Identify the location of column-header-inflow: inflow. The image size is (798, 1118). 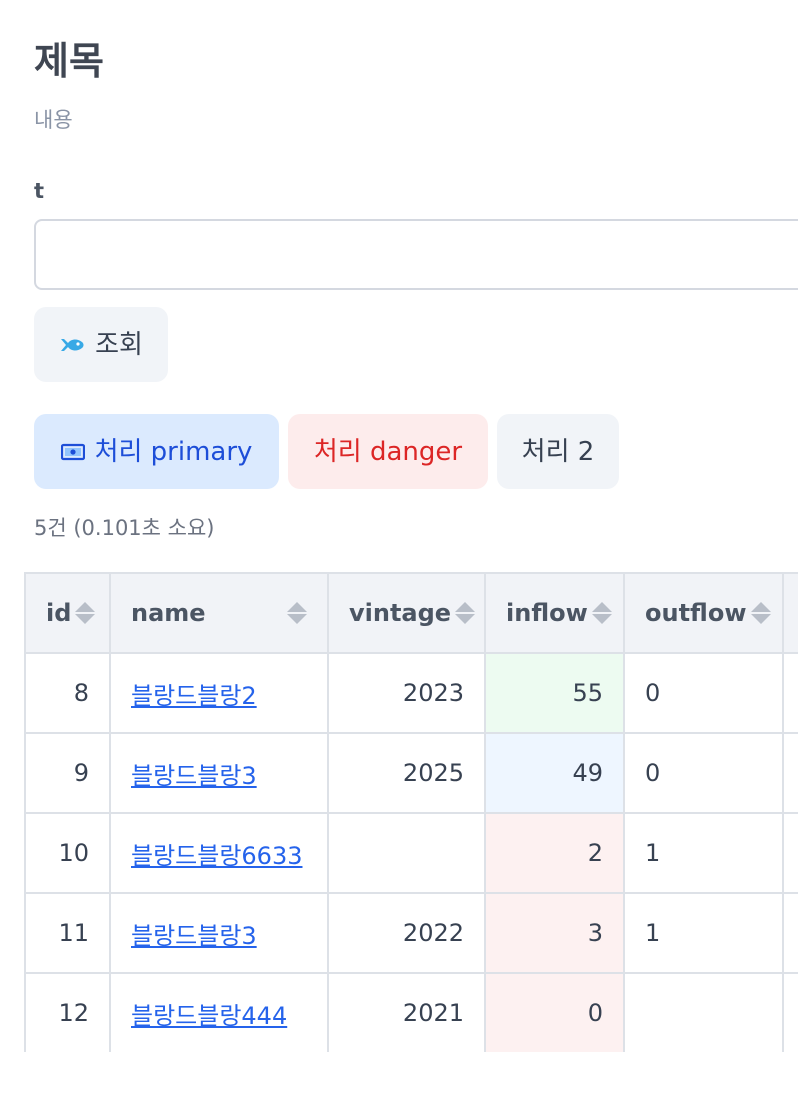
(554, 613).